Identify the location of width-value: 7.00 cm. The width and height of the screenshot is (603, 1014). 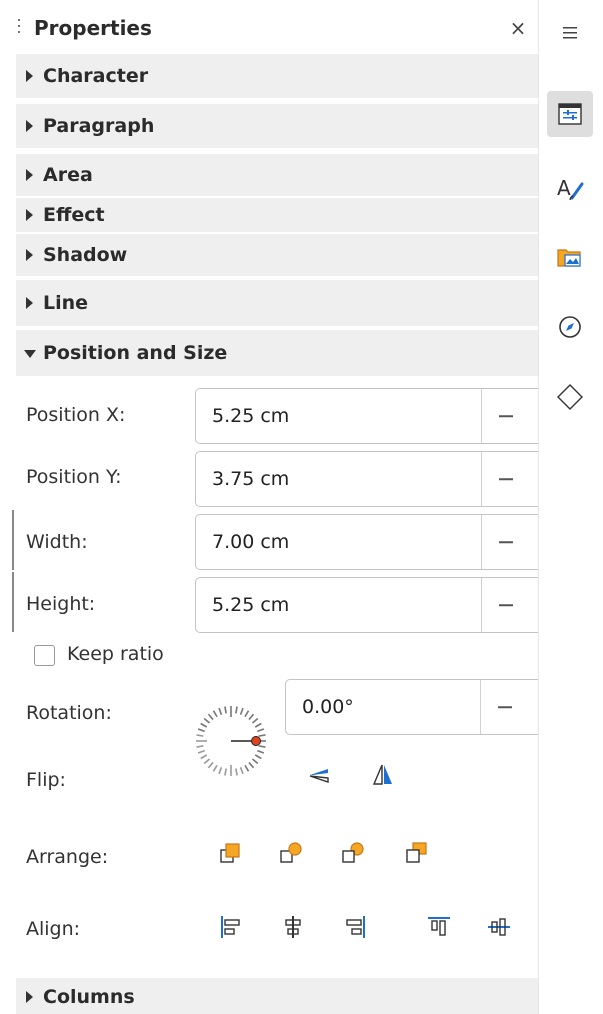
(251, 542).